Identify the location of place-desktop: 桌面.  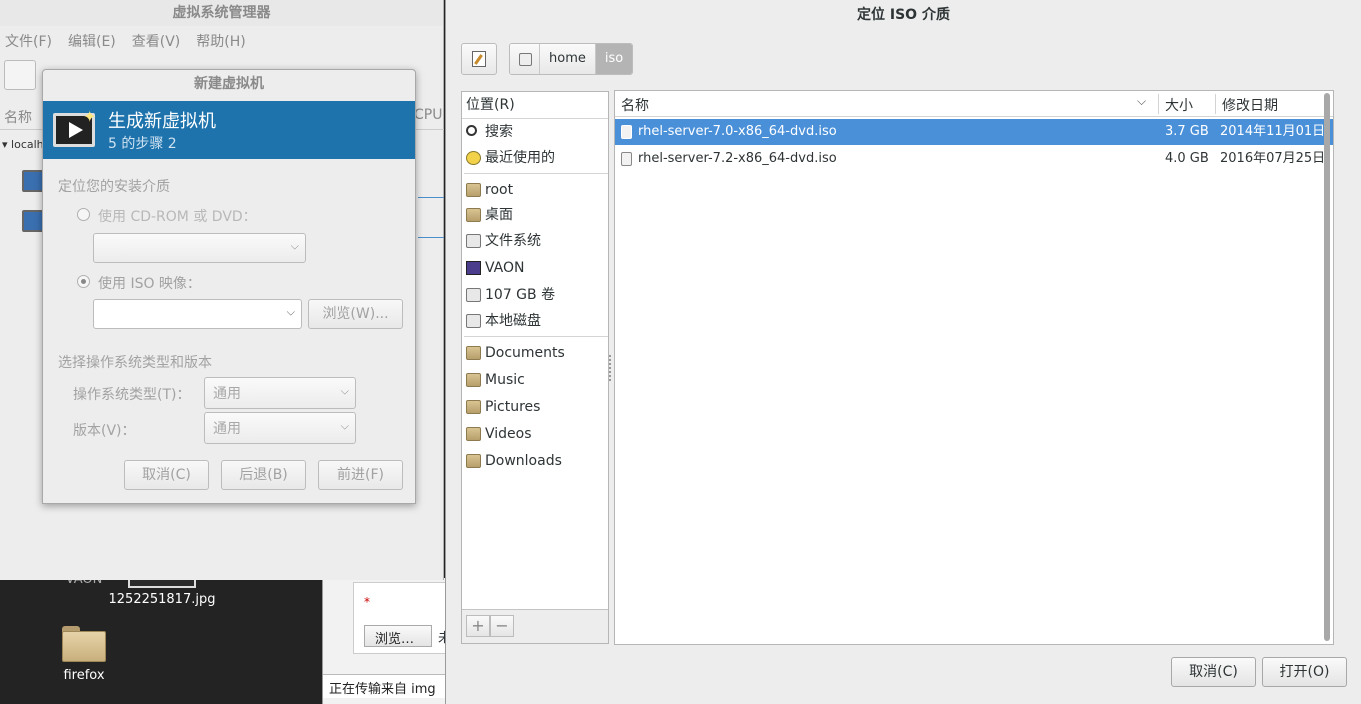
(535, 215).